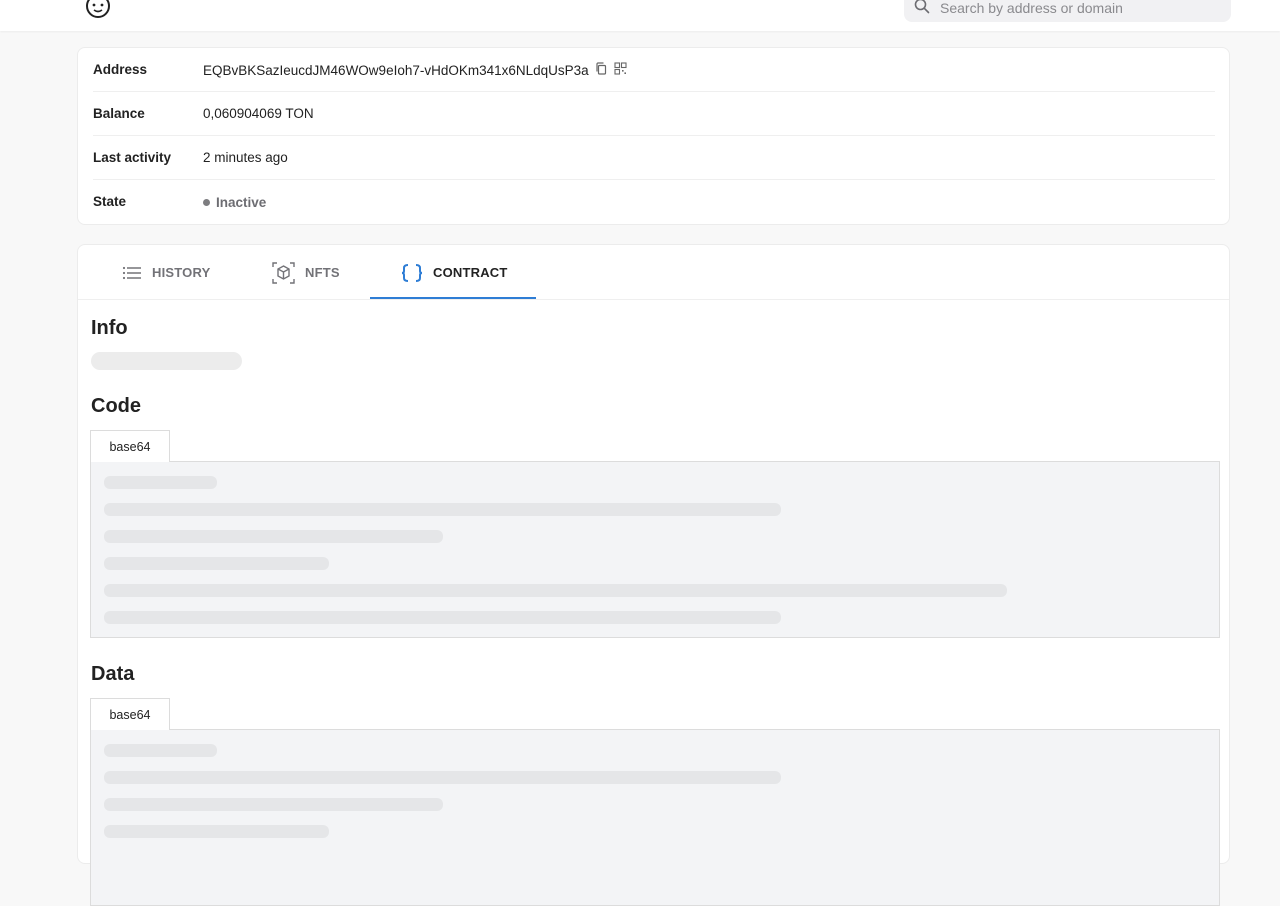 This screenshot has width=1280, height=906. I want to click on state-value: Inactive, so click(241, 202).